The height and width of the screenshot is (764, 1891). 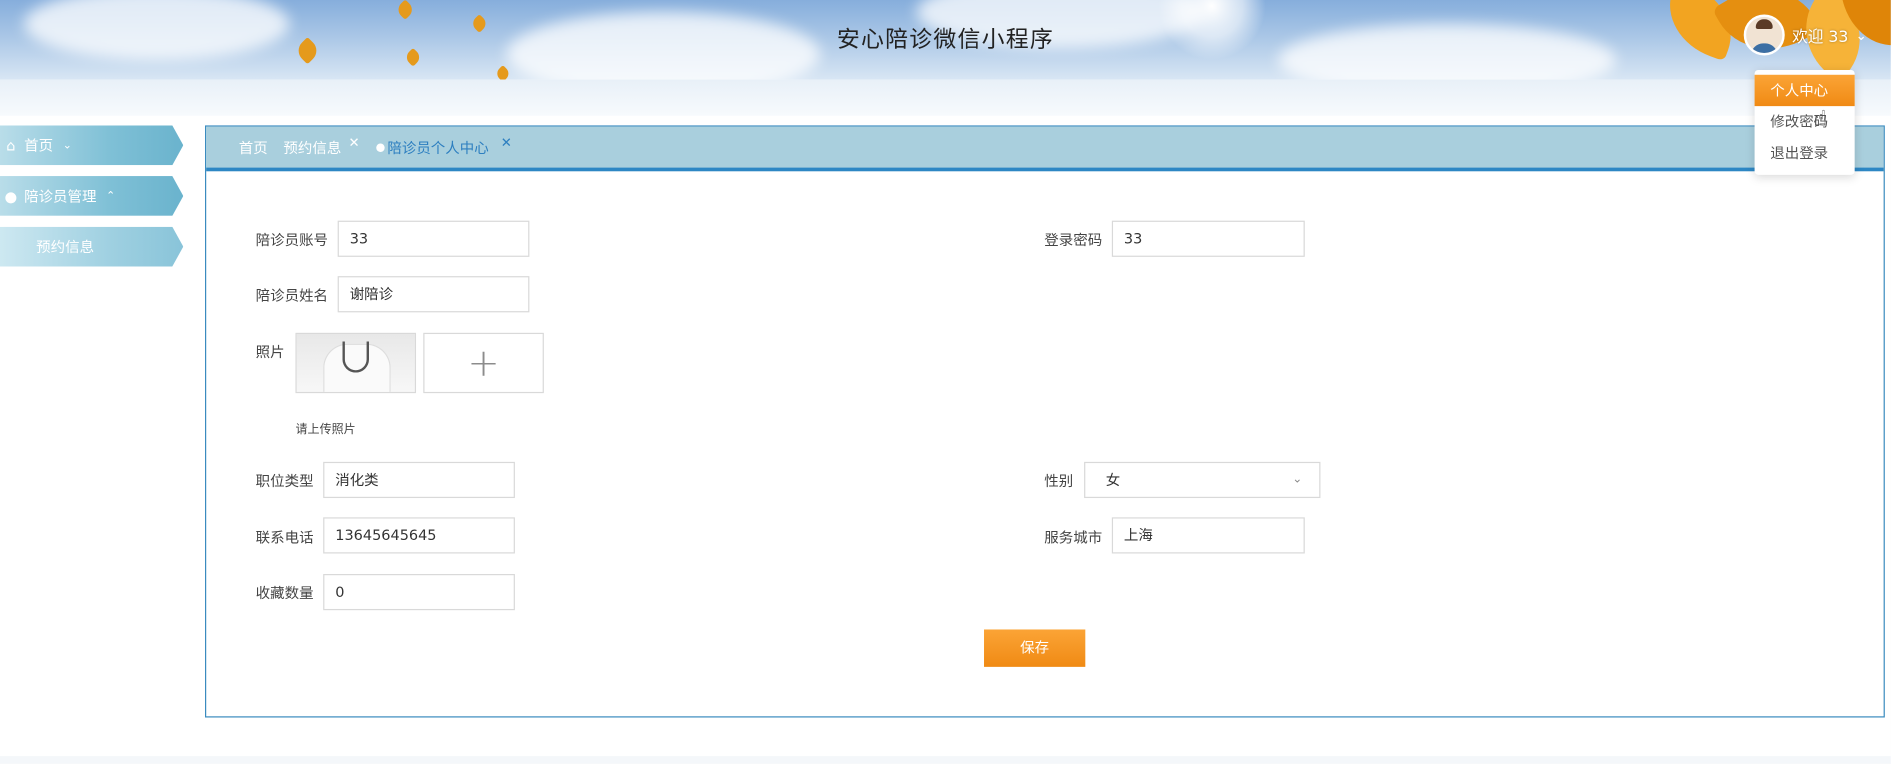 What do you see at coordinates (1059, 481) in the screenshot?
I see `gender-label: 性别` at bounding box center [1059, 481].